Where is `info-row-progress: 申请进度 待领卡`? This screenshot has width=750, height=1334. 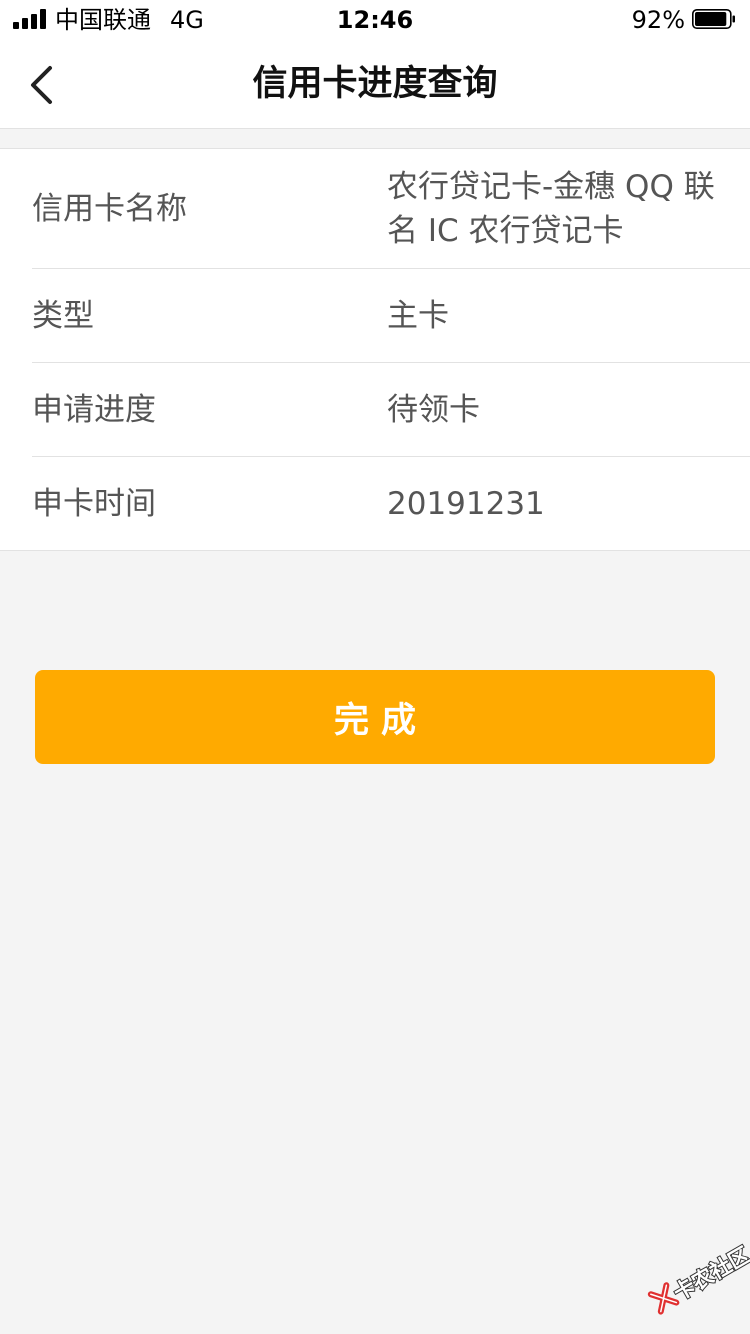
info-row-progress: 申请进度 待领卡 is located at coordinates (391, 410).